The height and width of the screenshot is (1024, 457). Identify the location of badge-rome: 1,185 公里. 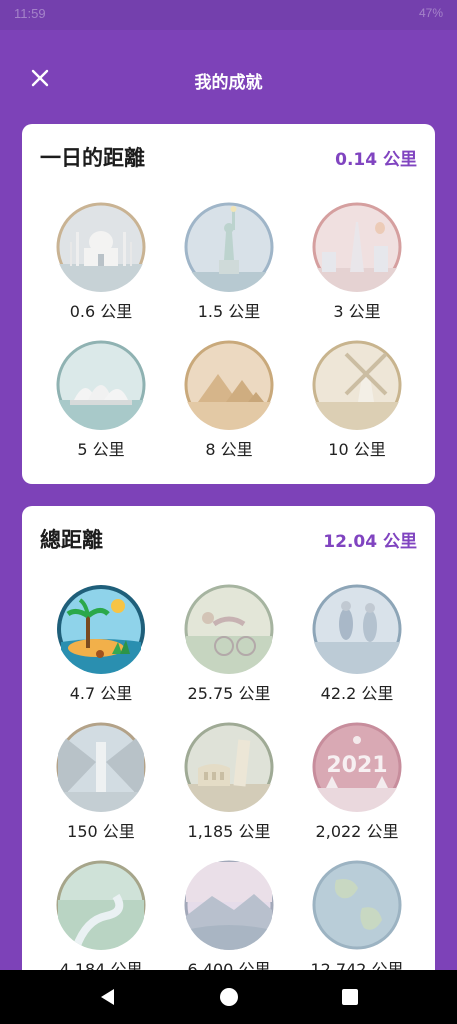
(229, 782).